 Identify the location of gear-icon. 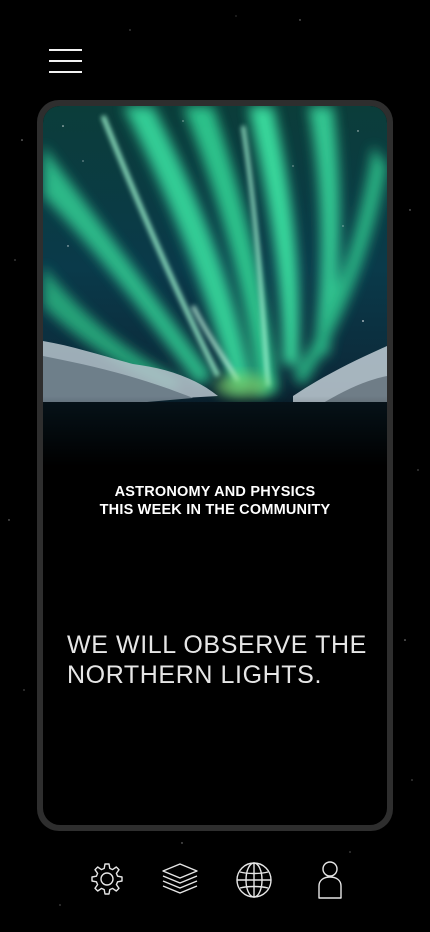
(107, 879).